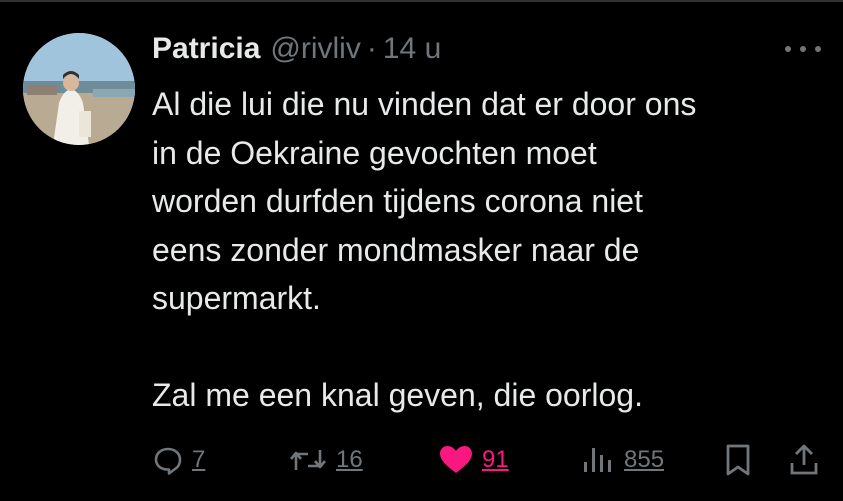  I want to click on bookmark-button, so click(738, 460).